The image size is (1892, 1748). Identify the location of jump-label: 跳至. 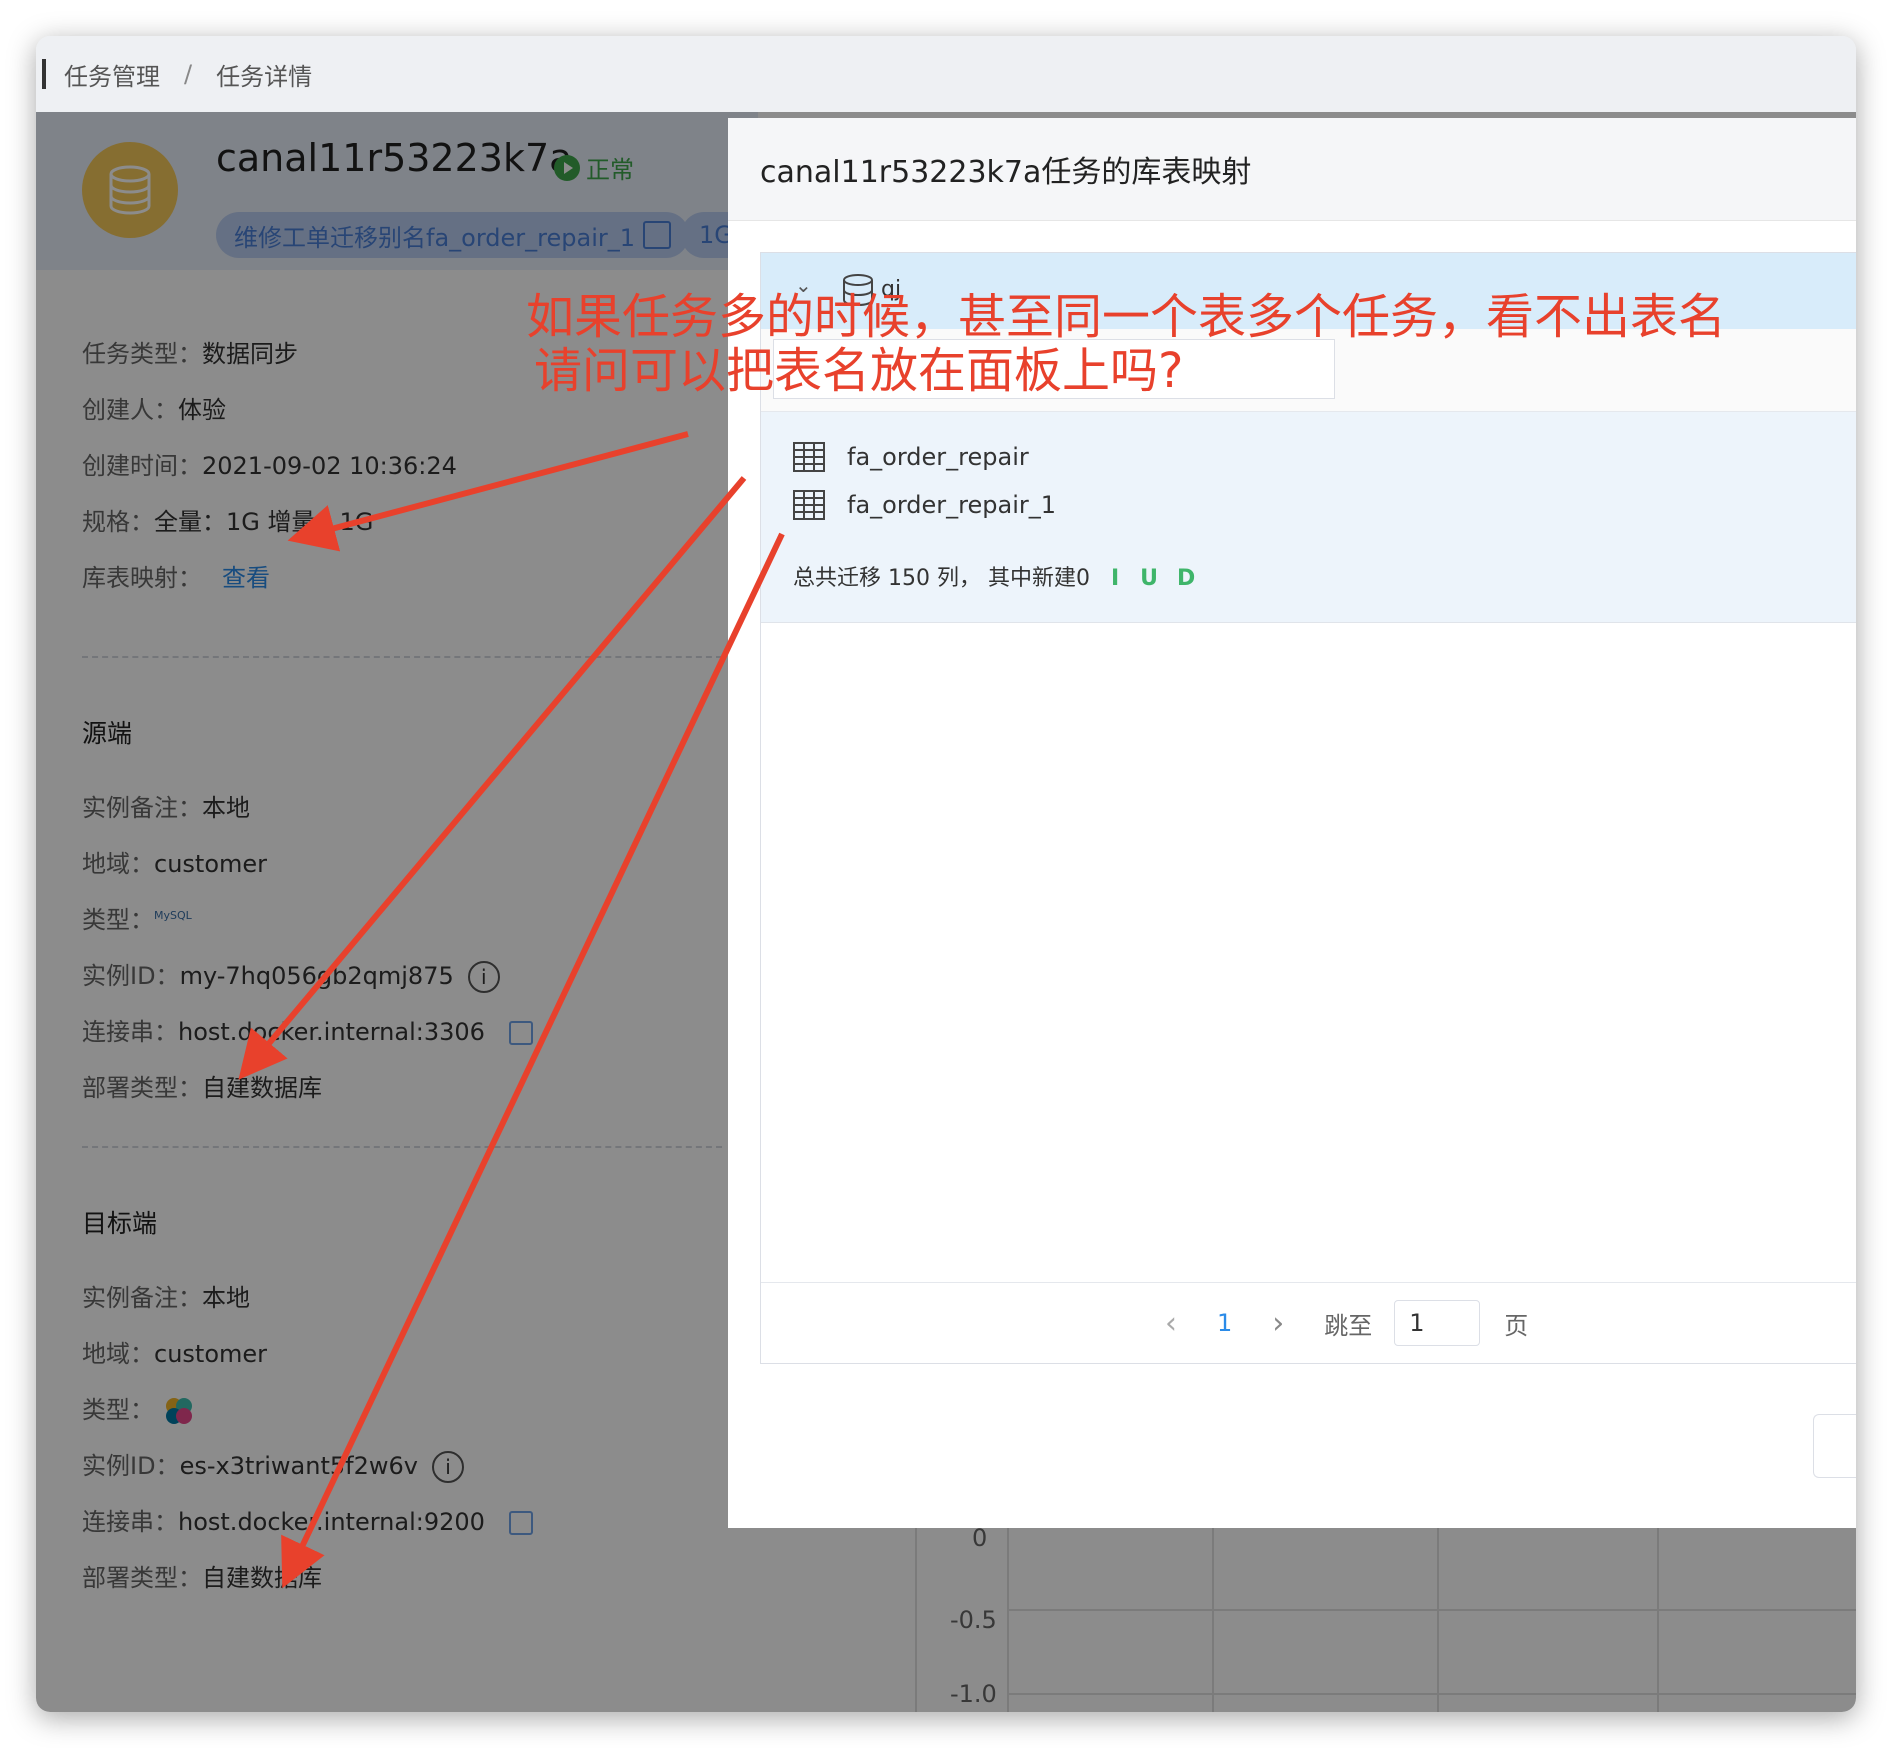
(1348, 1325).